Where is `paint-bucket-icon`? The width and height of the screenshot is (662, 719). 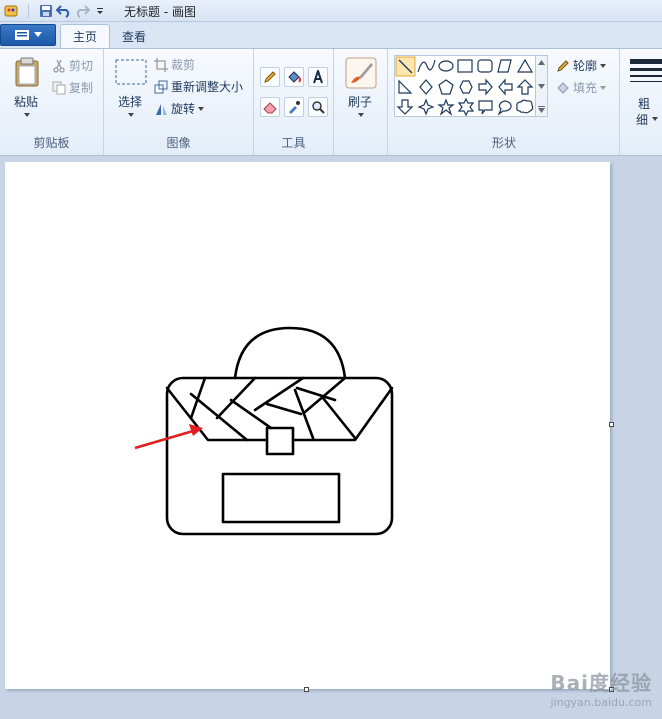 paint-bucket-icon is located at coordinates (294, 77).